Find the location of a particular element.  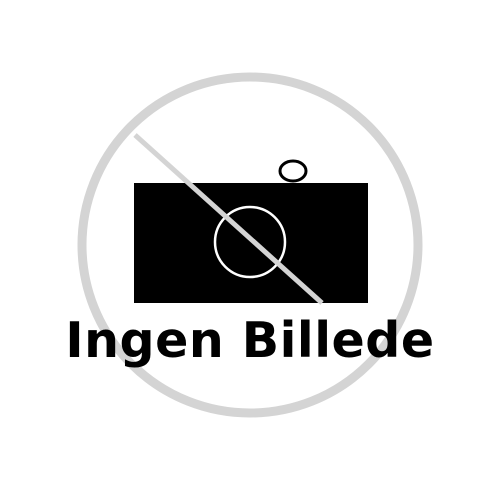

camera-body is located at coordinates (251, 243).